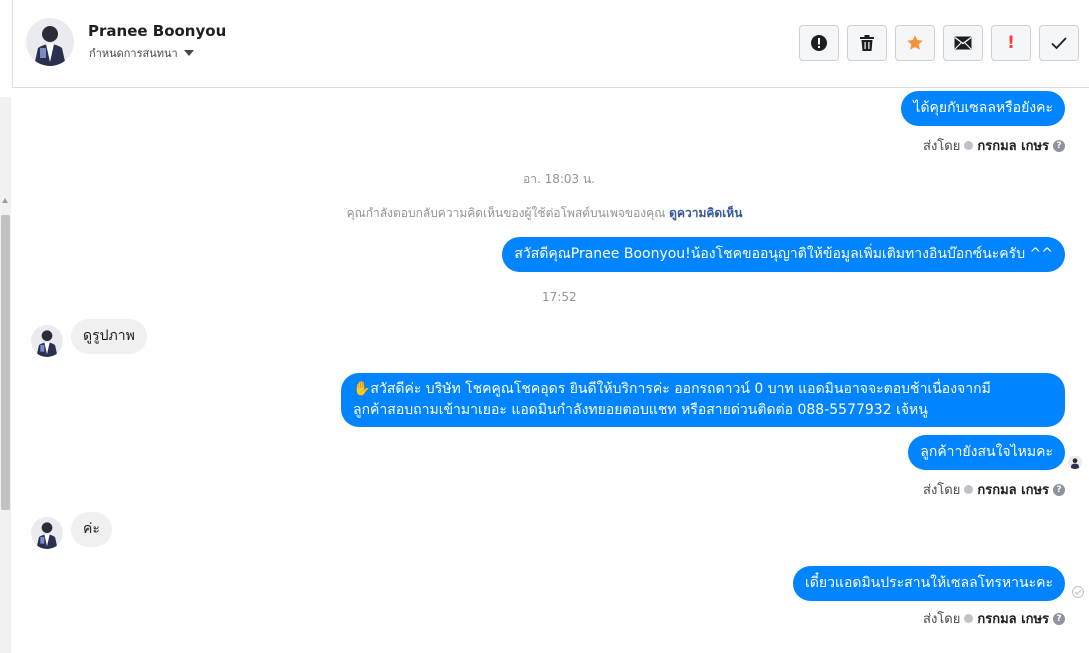 Image resolution: width=1089 pixels, height=653 pixels. What do you see at coordinates (5, 362) in the screenshot?
I see `scroll-thumb` at bounding box center [5, 362].